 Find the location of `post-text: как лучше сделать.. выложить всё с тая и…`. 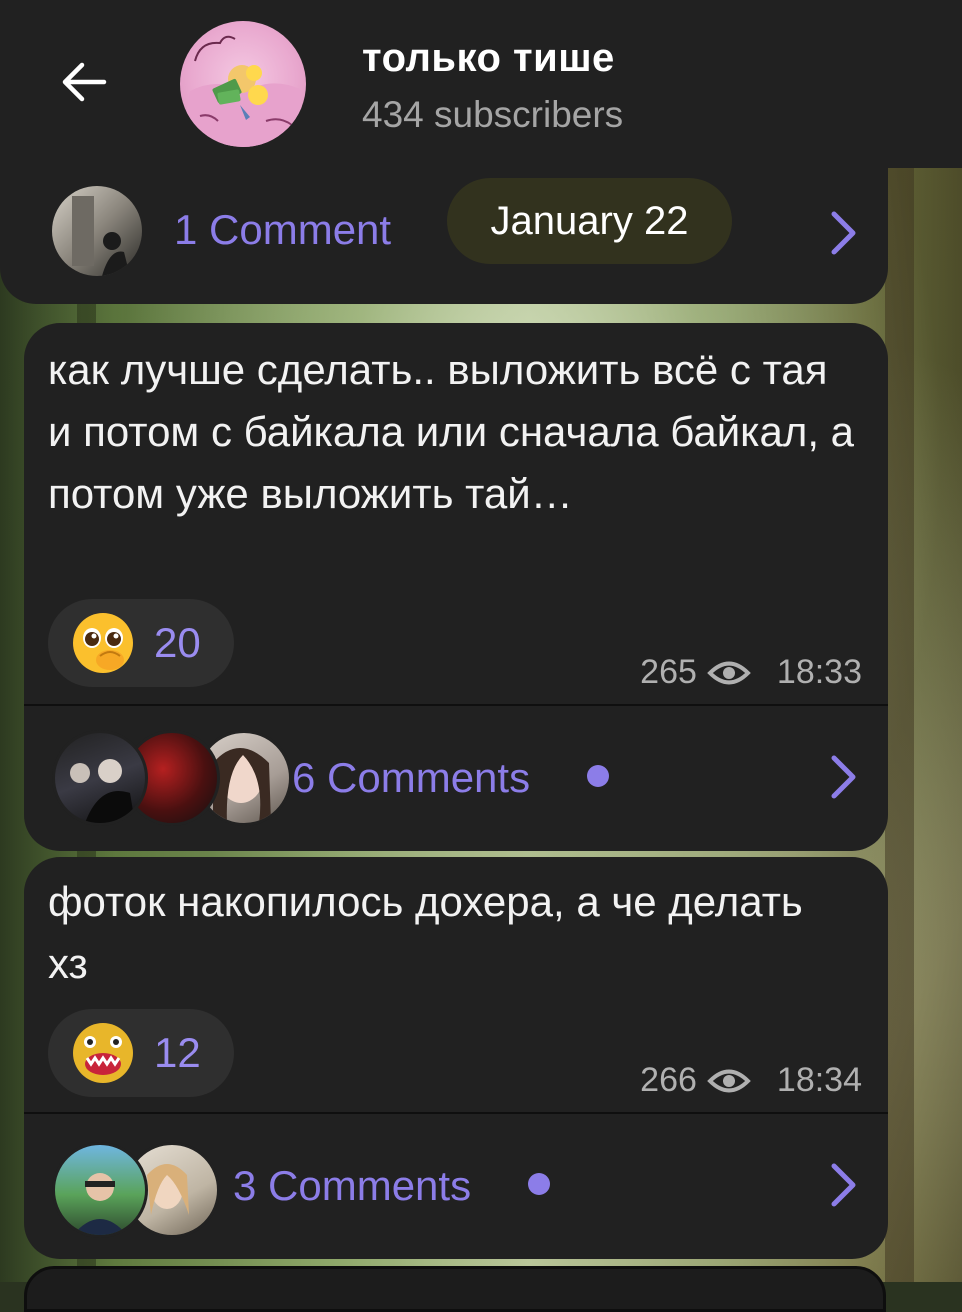

post-text: как лучше сделать.. выложить всё с тая и… is located at coordinates (451, 431).